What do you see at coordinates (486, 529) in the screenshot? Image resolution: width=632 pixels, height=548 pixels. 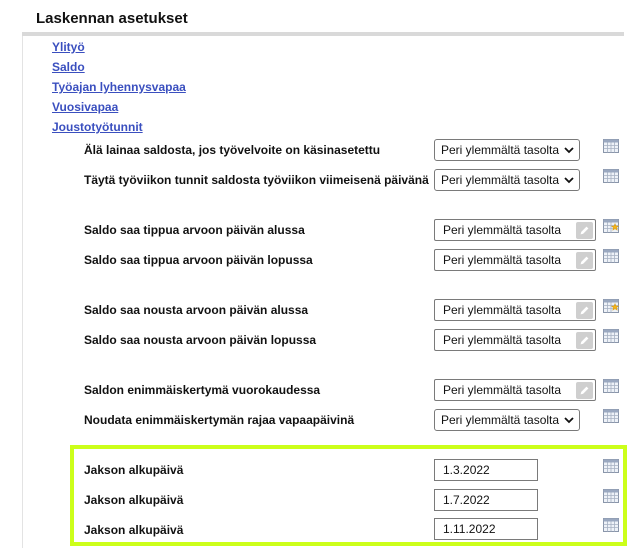 I see `period-start-date-input: 1.11.2022` at bounding box center [486, 529].